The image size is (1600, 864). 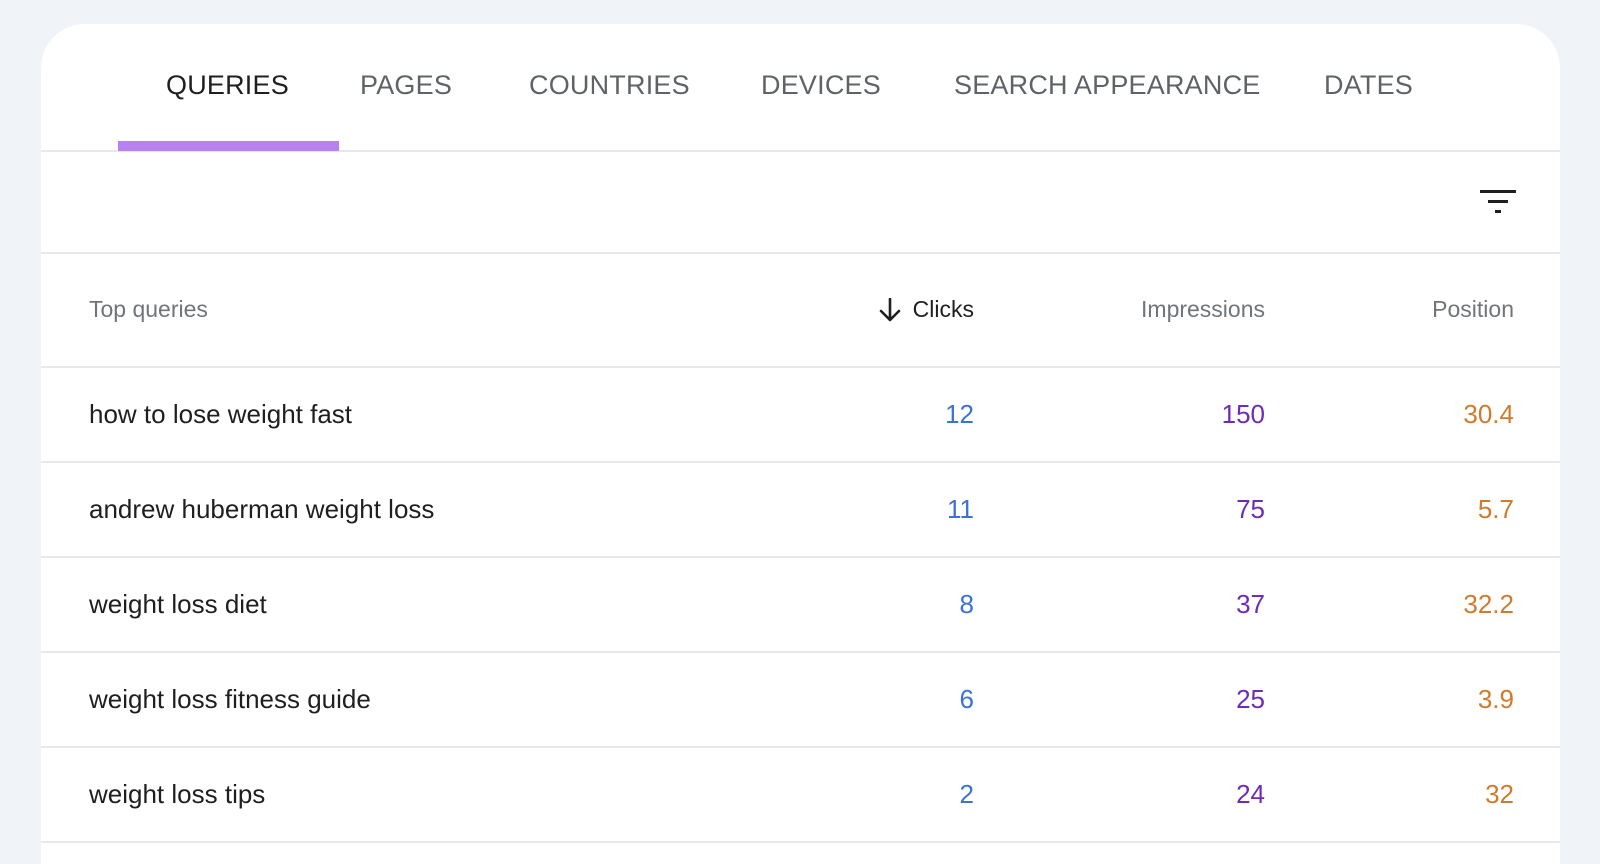 I want to click on impressions-cell: 150, so click(x=1243, y=414).